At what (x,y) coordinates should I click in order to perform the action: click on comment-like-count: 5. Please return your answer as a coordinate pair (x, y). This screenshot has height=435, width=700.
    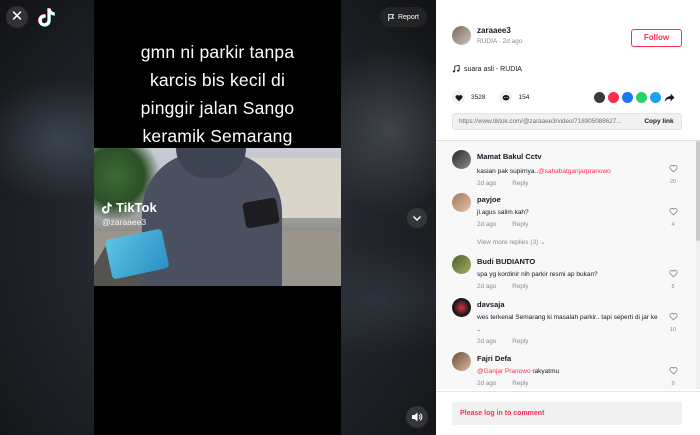
    Looking at the image, I should click on (673, 287).